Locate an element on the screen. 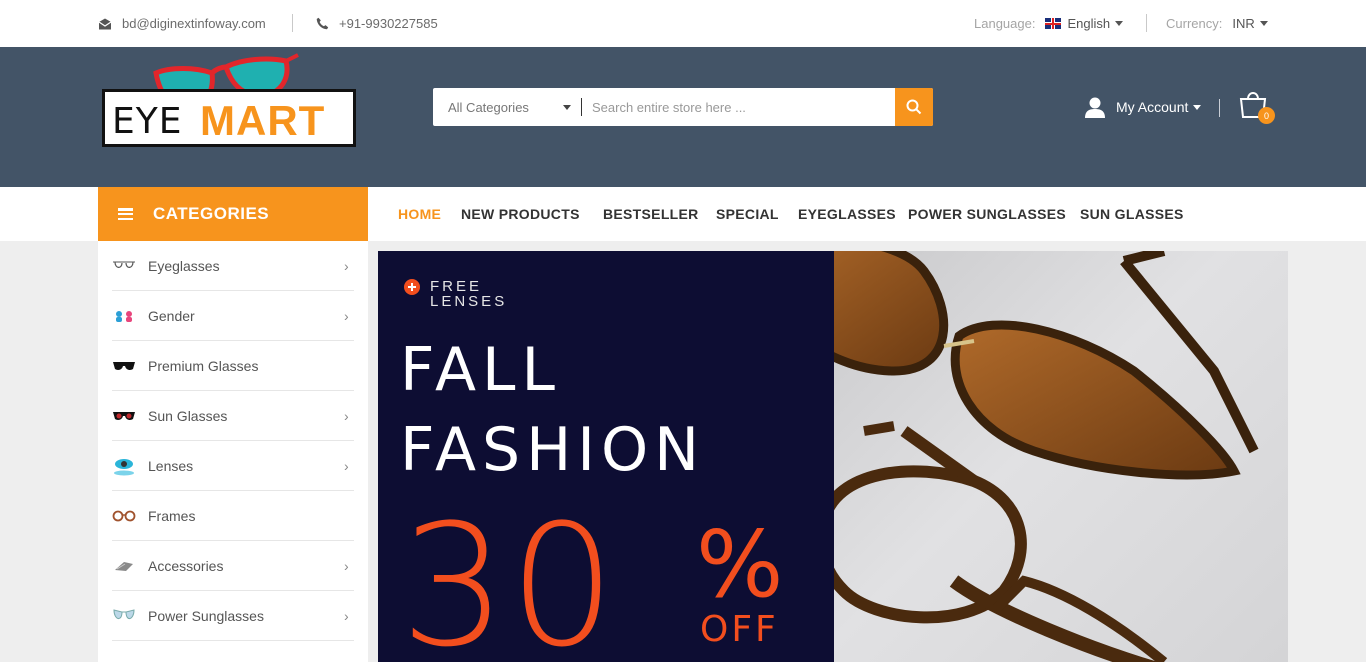  free-lenses-badge: FREE LENSES is located at coordinates (455, 294).